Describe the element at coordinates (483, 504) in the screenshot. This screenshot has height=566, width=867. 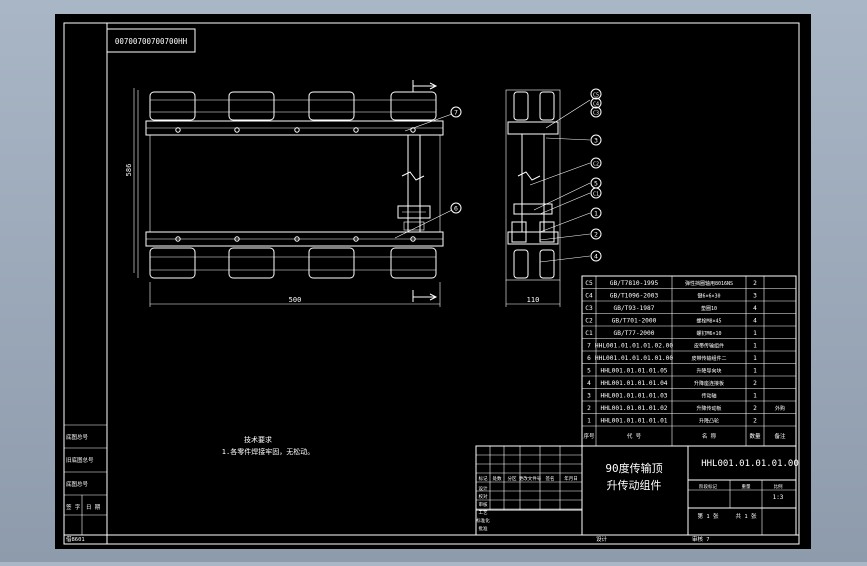
I see `role-label: 审核` at that location.